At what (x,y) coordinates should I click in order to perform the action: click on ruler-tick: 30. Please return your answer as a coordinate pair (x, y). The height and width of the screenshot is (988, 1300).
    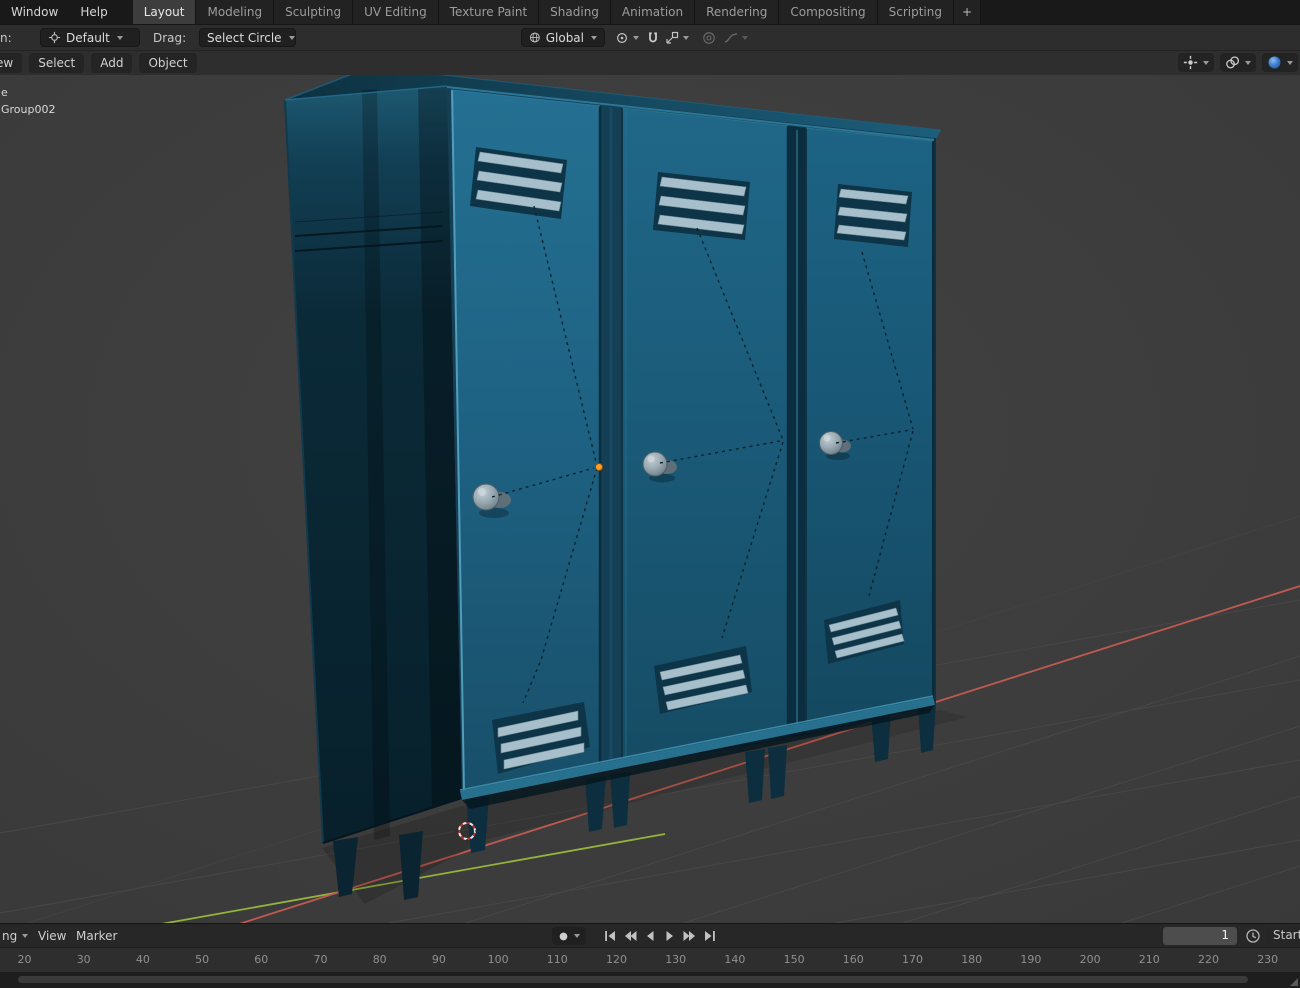
    Looking at the image, I should click on (83, 959).